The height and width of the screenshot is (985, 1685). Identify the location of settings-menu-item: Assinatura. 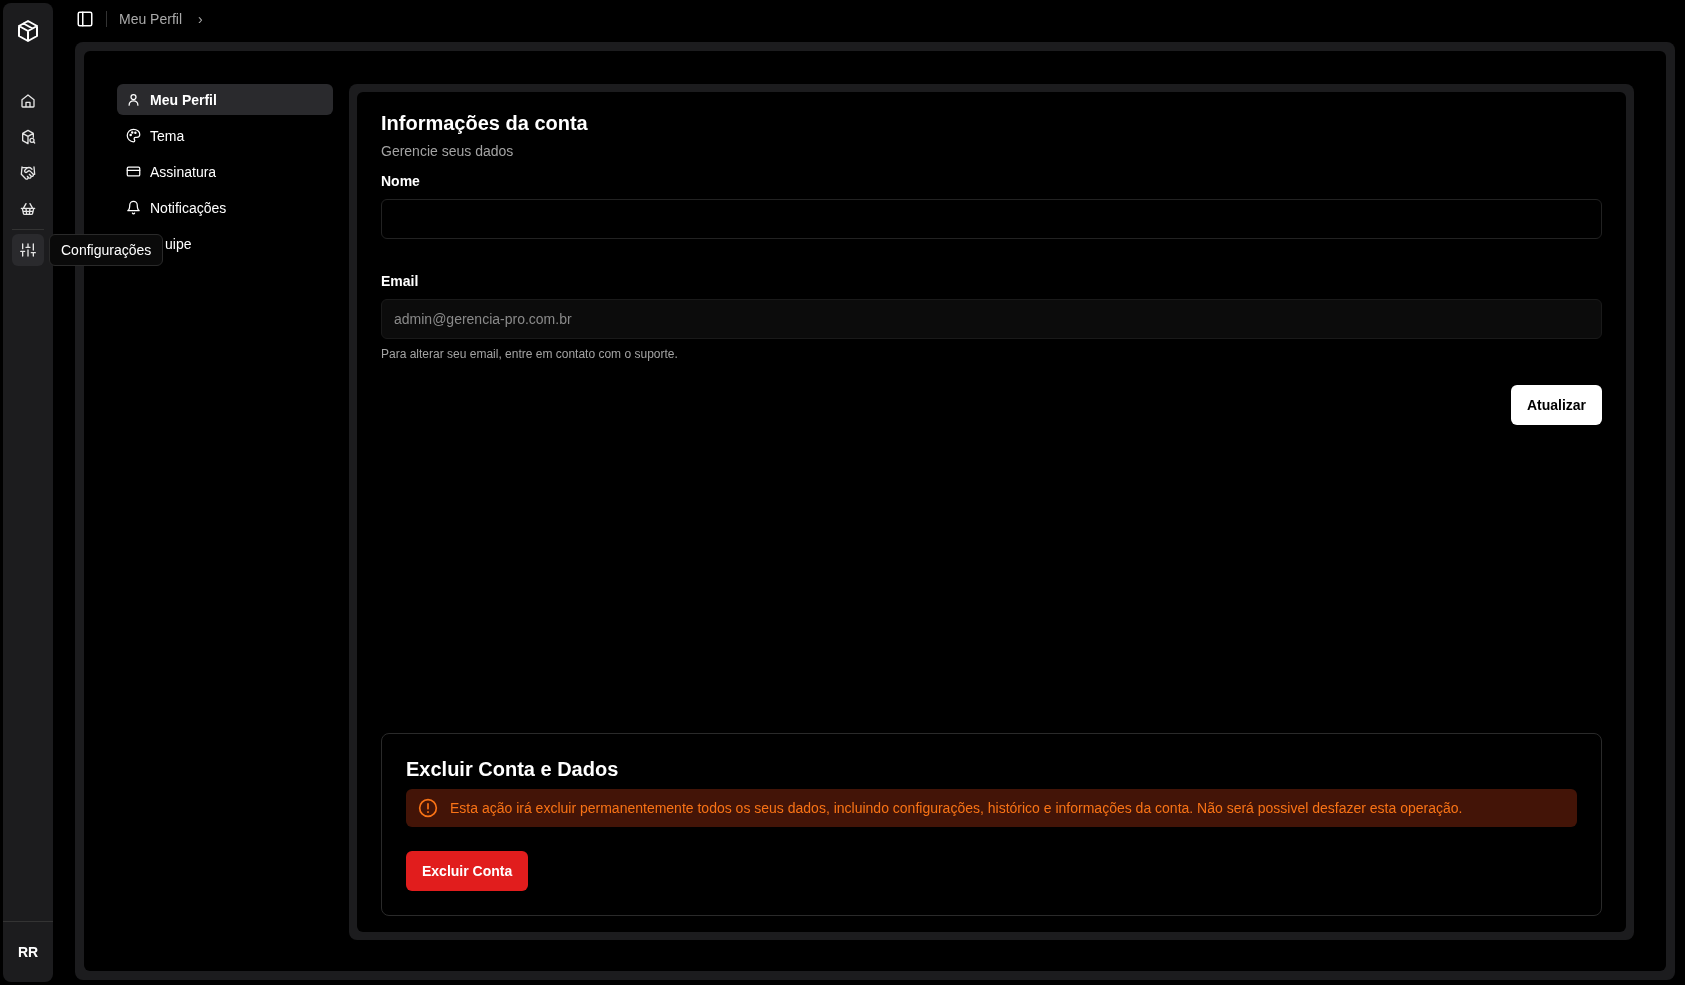
(225, 171).